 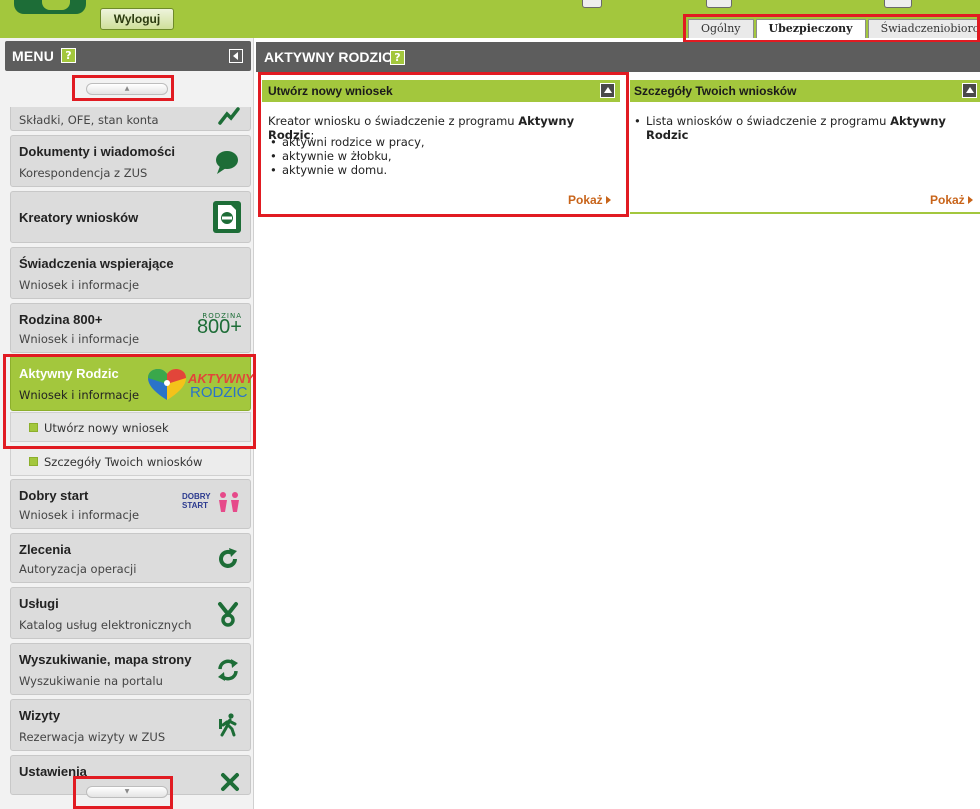 I want to click on list-item: aktywni rodzice w pracy,, so click(x=440, y=142).